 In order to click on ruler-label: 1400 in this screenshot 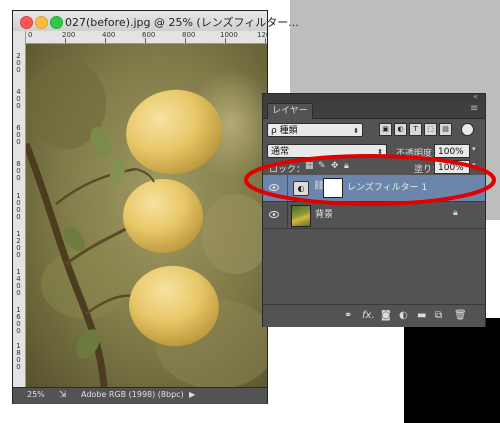, I will do `click(18, 282)`.